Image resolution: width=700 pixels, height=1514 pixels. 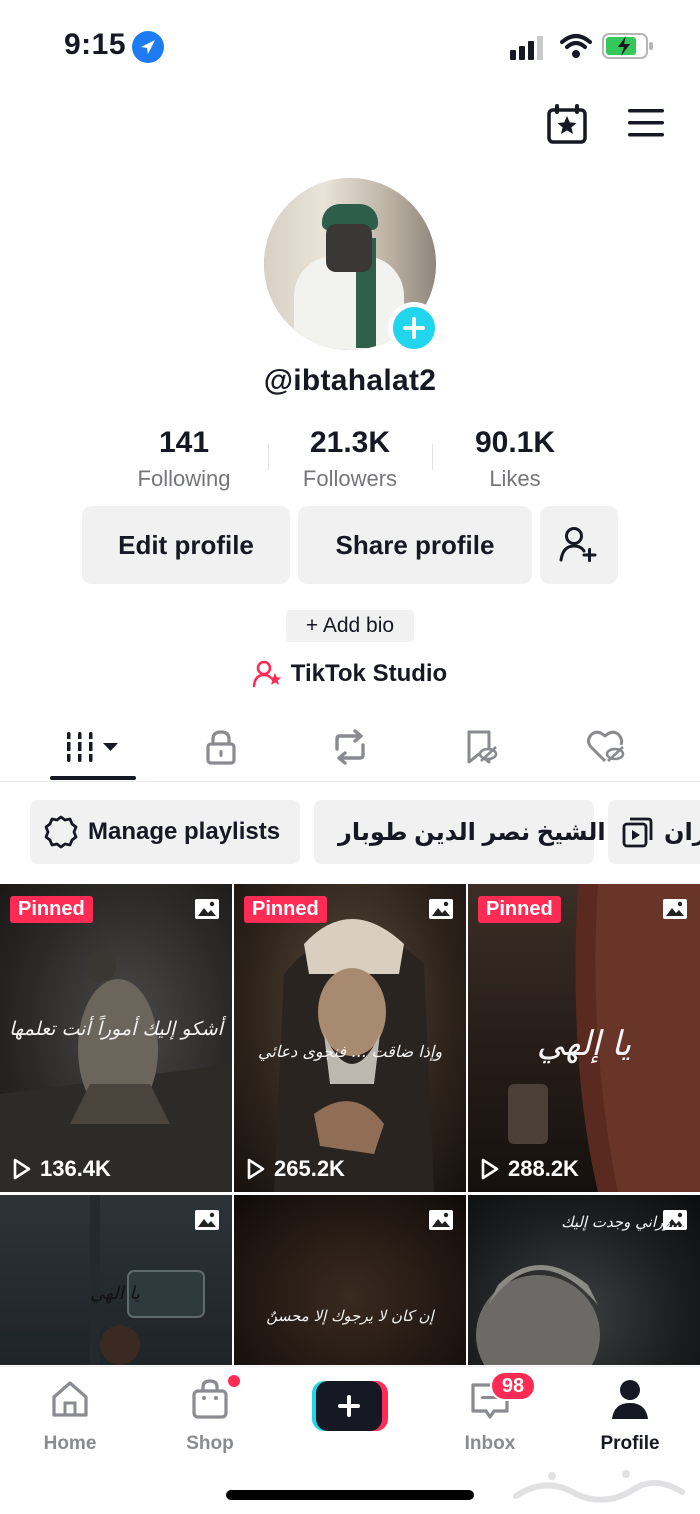 I want to click on playlist-chip: مران, so click(x=654, y=832).